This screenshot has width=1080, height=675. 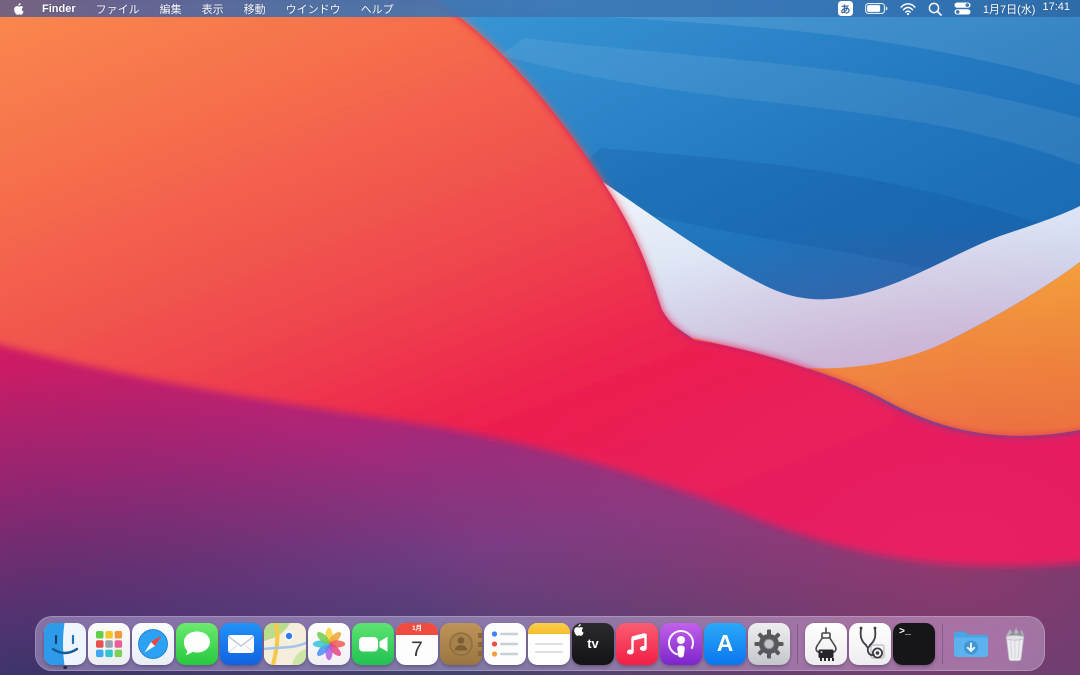 I want to click on dock-icon-facetime, so click(x=373, y=643).